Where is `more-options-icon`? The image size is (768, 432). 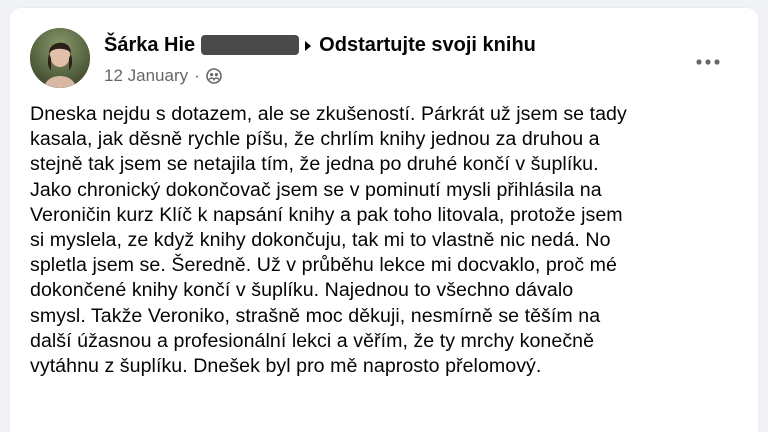 more-options-icon is located at coordinates (708, 62).